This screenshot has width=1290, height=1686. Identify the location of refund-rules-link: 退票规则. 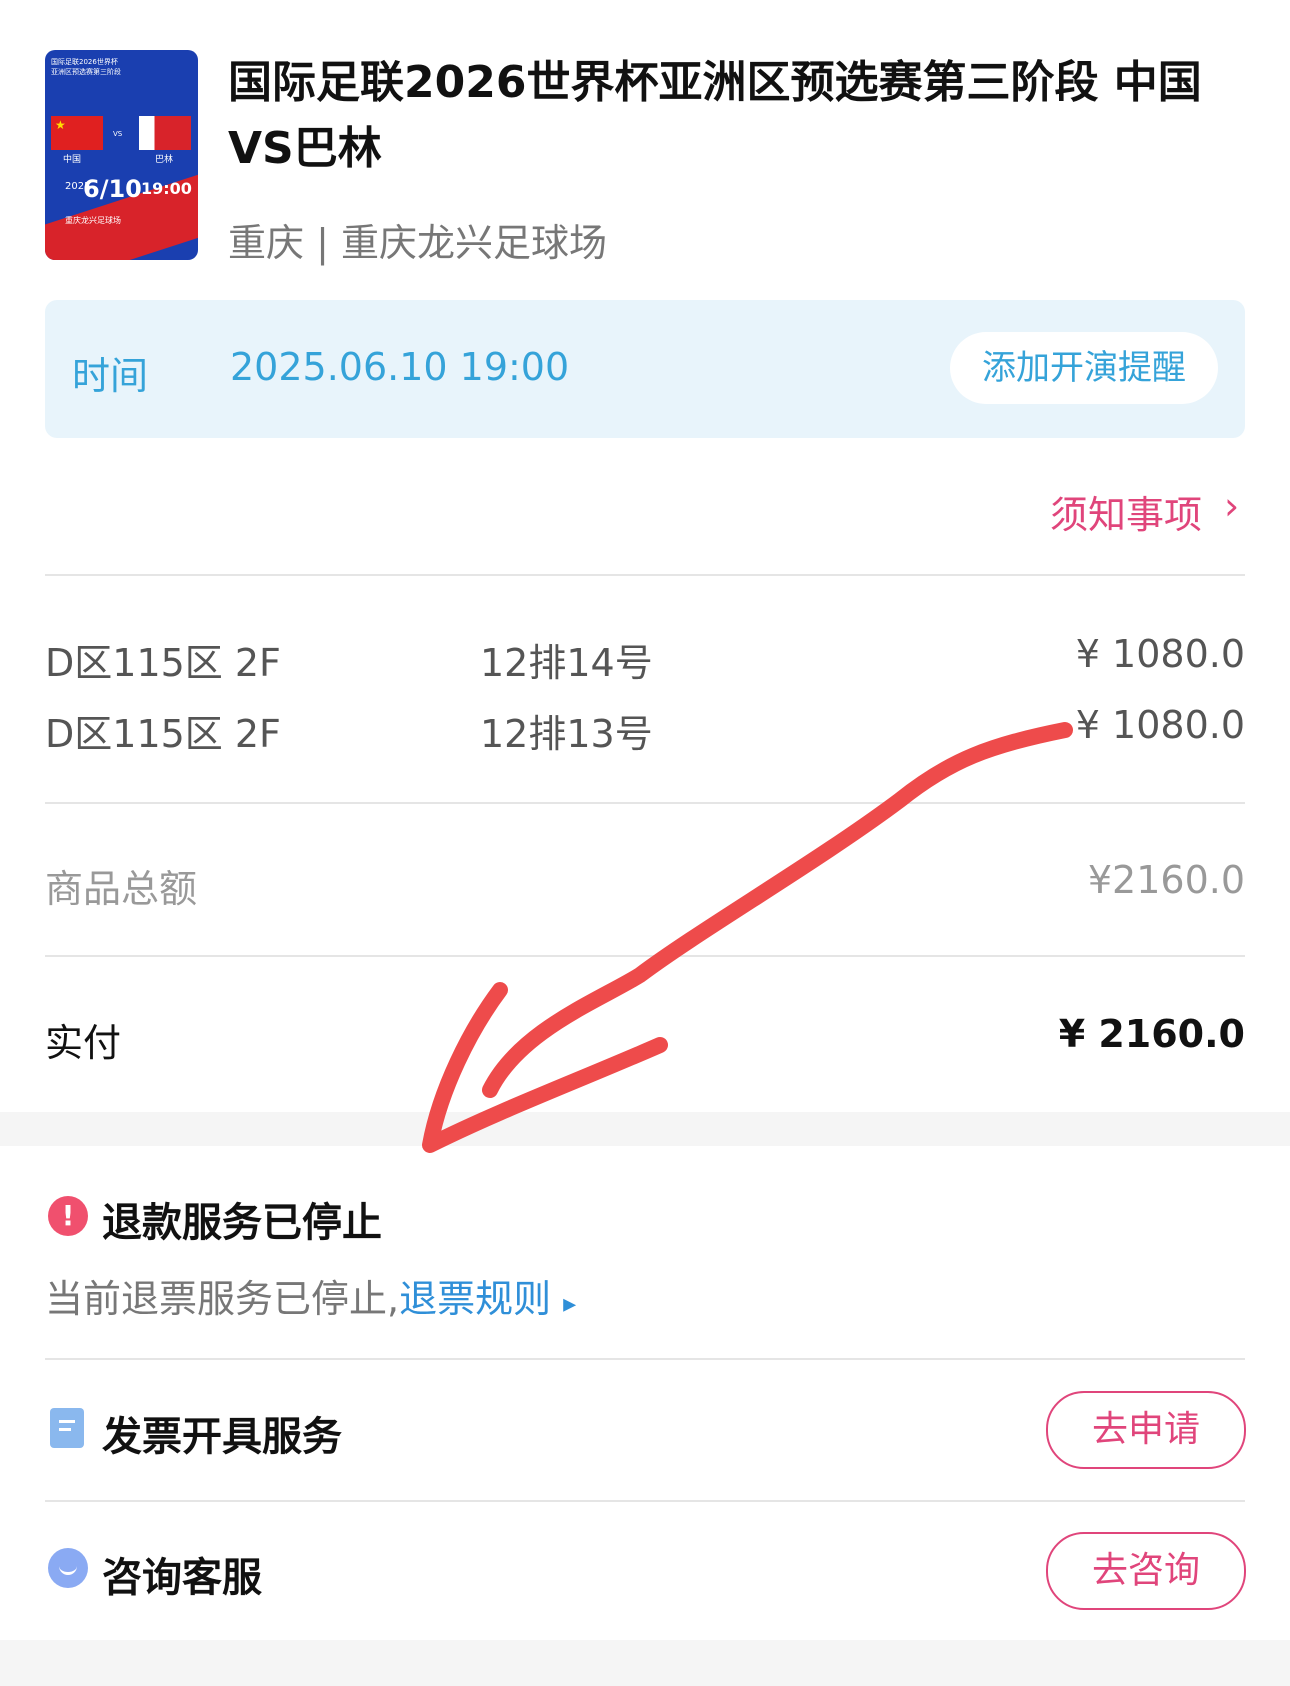
(475, 1299).